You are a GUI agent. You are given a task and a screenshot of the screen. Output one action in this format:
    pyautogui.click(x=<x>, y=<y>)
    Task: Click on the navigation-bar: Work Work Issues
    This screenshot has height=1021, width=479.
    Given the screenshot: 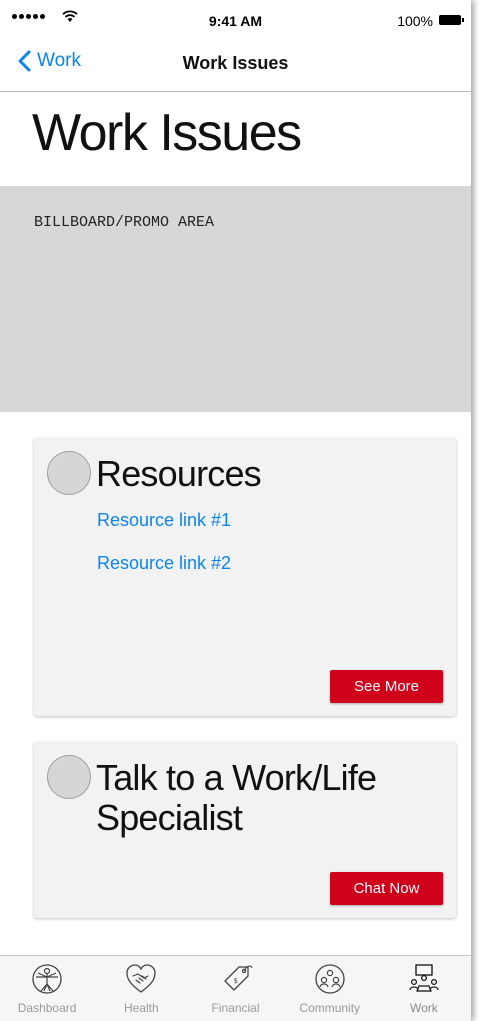 What is the action you would take?
    pyautogui.click(x=235, y=66)
    